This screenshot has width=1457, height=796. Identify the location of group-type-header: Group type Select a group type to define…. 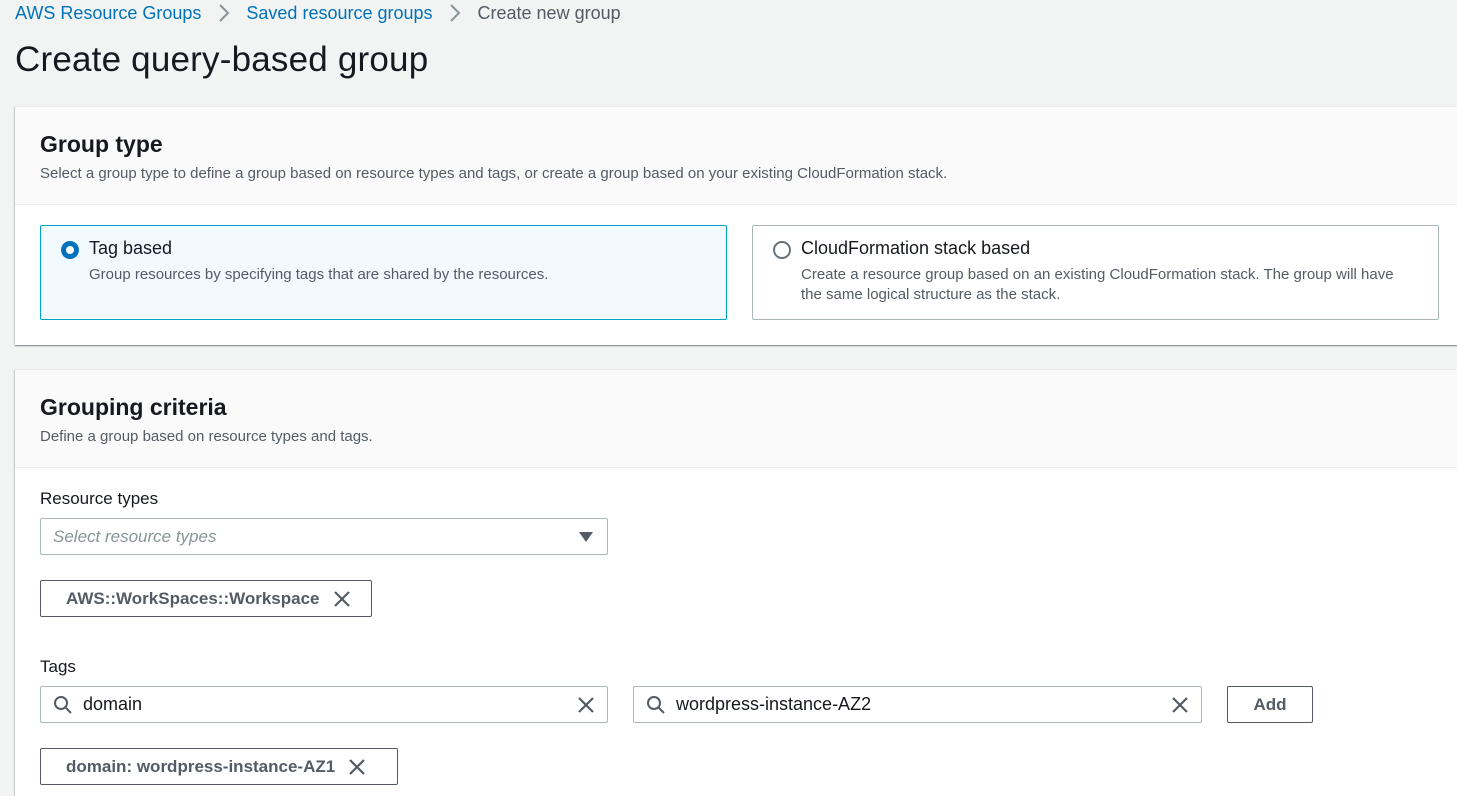
(736, 156).